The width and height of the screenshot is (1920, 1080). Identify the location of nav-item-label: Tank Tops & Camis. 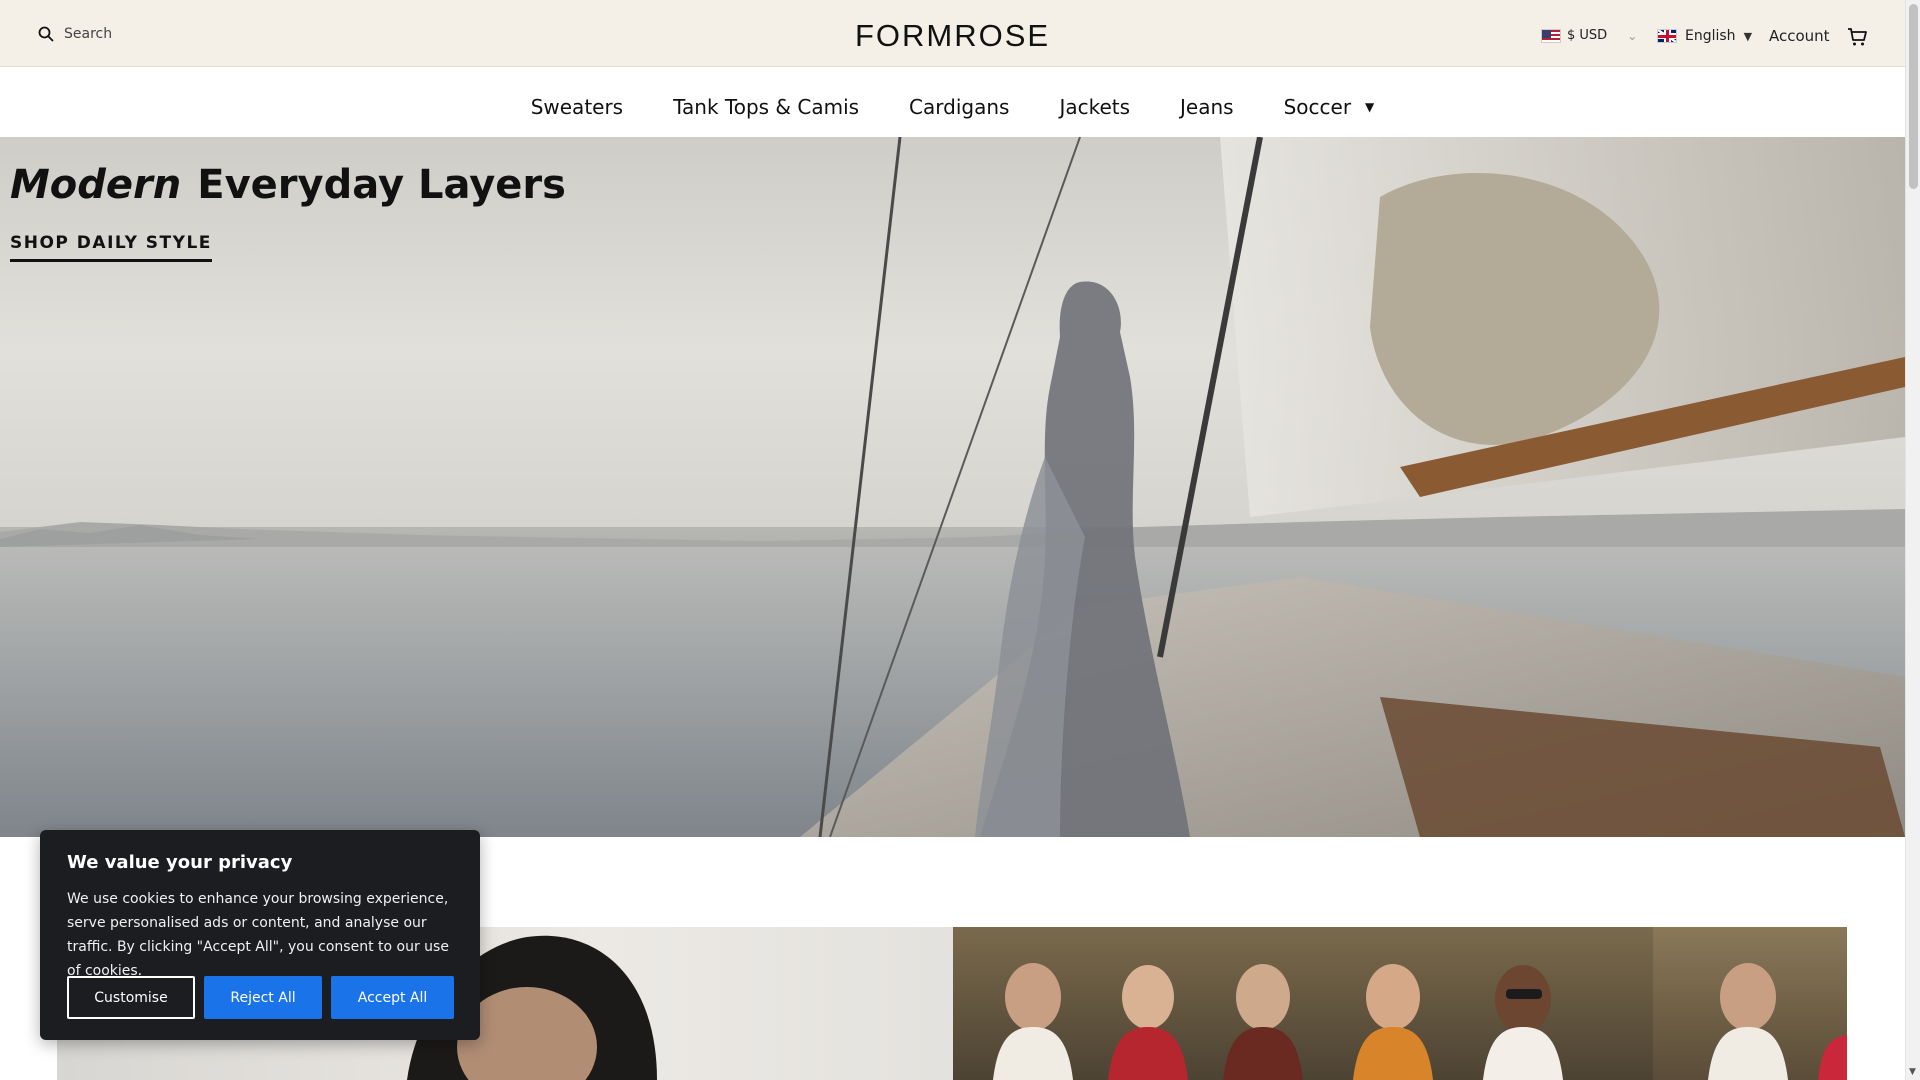
(766, 106).